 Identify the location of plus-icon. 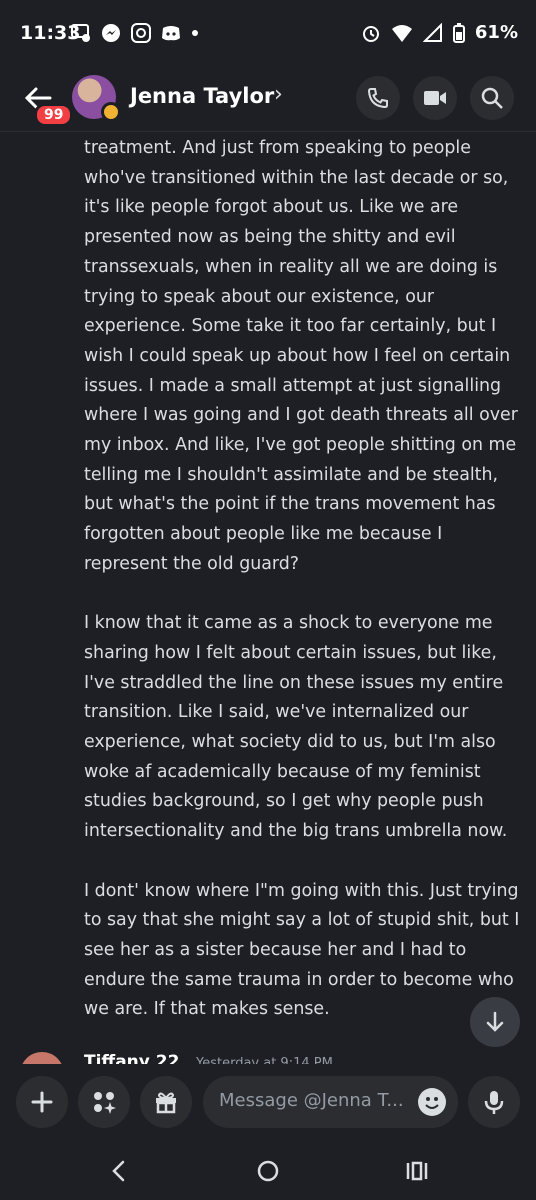
(42, 1102).